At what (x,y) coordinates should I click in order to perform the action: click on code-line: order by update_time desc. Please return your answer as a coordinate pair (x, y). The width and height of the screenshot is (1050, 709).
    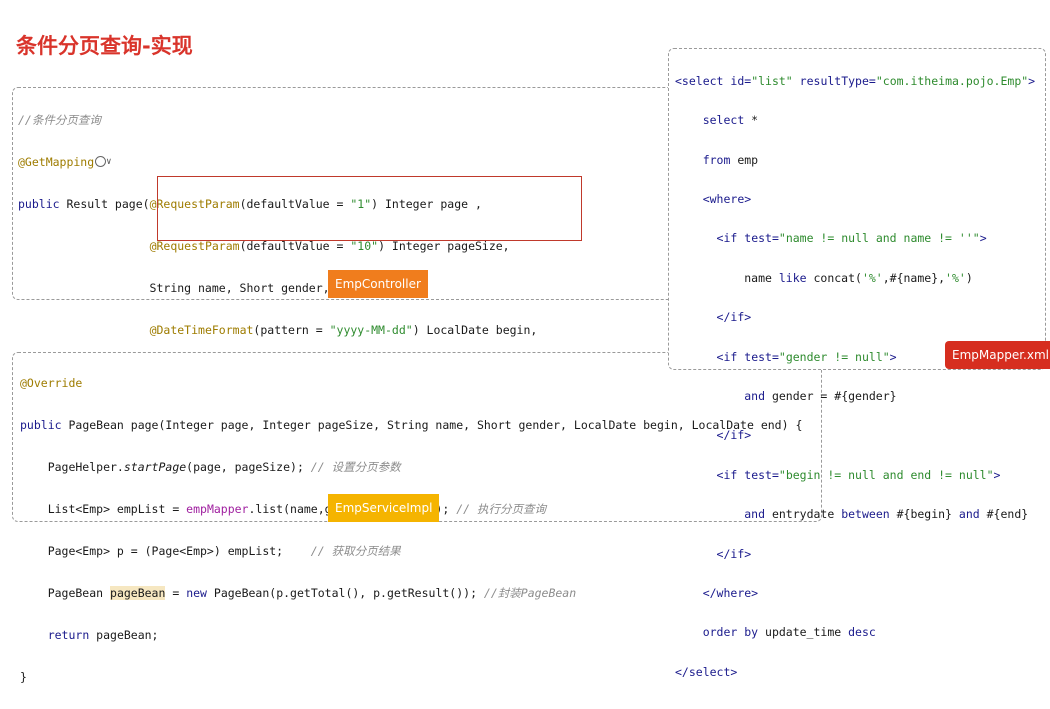
    Looking at the image, I should click on (789, 632).